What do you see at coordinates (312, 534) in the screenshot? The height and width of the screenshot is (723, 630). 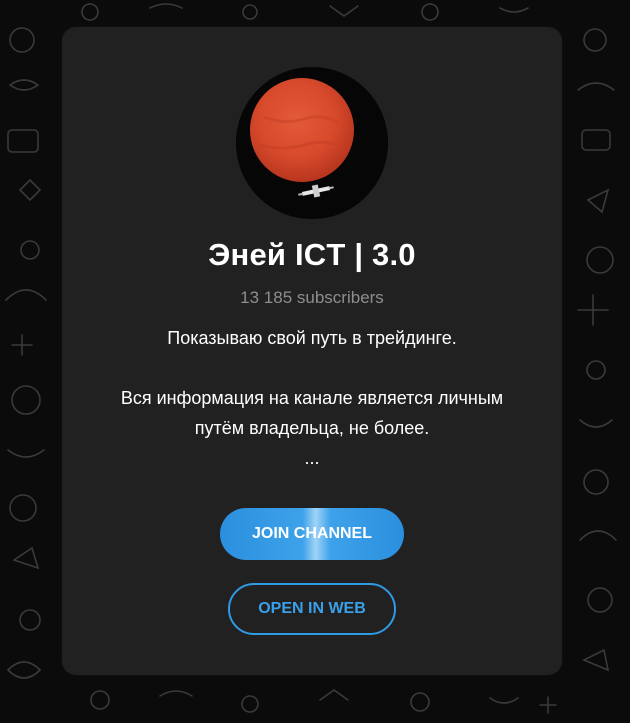 I see `join-channel-button: JOIN CHANNEL` at bounding box center [312, 534].